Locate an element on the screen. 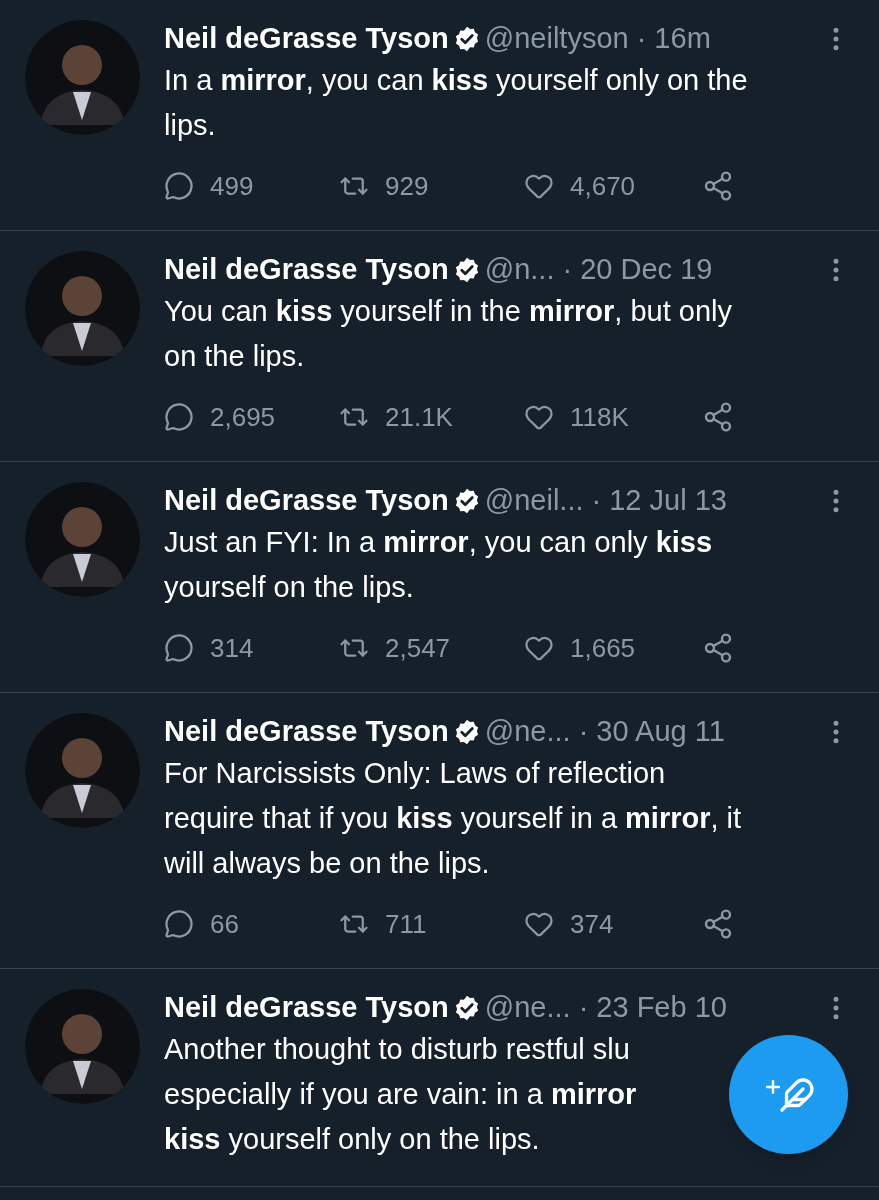 The height and width of the screenshot is (1200, 879). reply-button: 2,695 is located at coordinates (220, 417).